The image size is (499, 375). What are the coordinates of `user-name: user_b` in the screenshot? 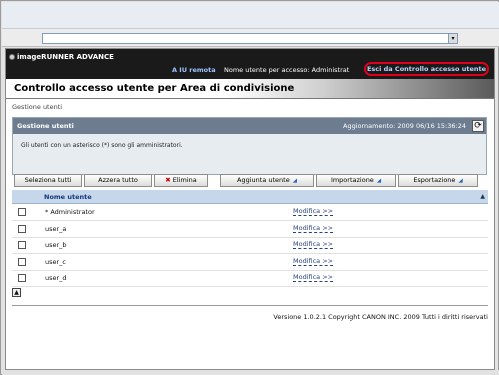 It's located at (56, 245).